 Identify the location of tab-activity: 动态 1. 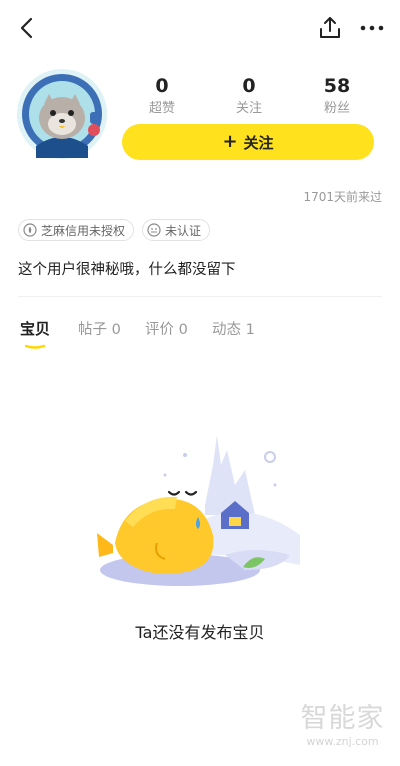
(233, 328).